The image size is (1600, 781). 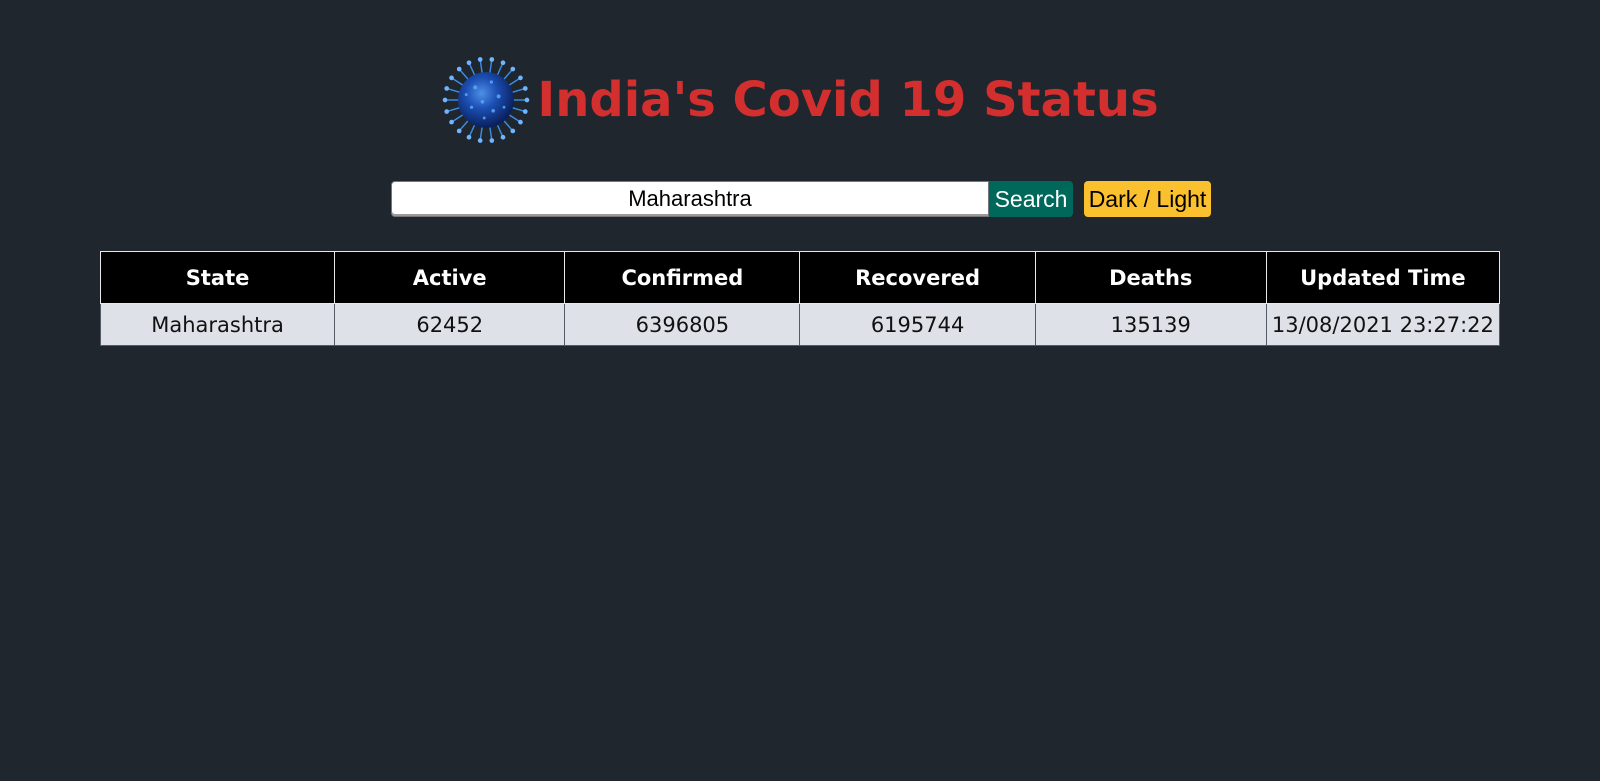 I want to click on search-input, so click(x=690, y=199).